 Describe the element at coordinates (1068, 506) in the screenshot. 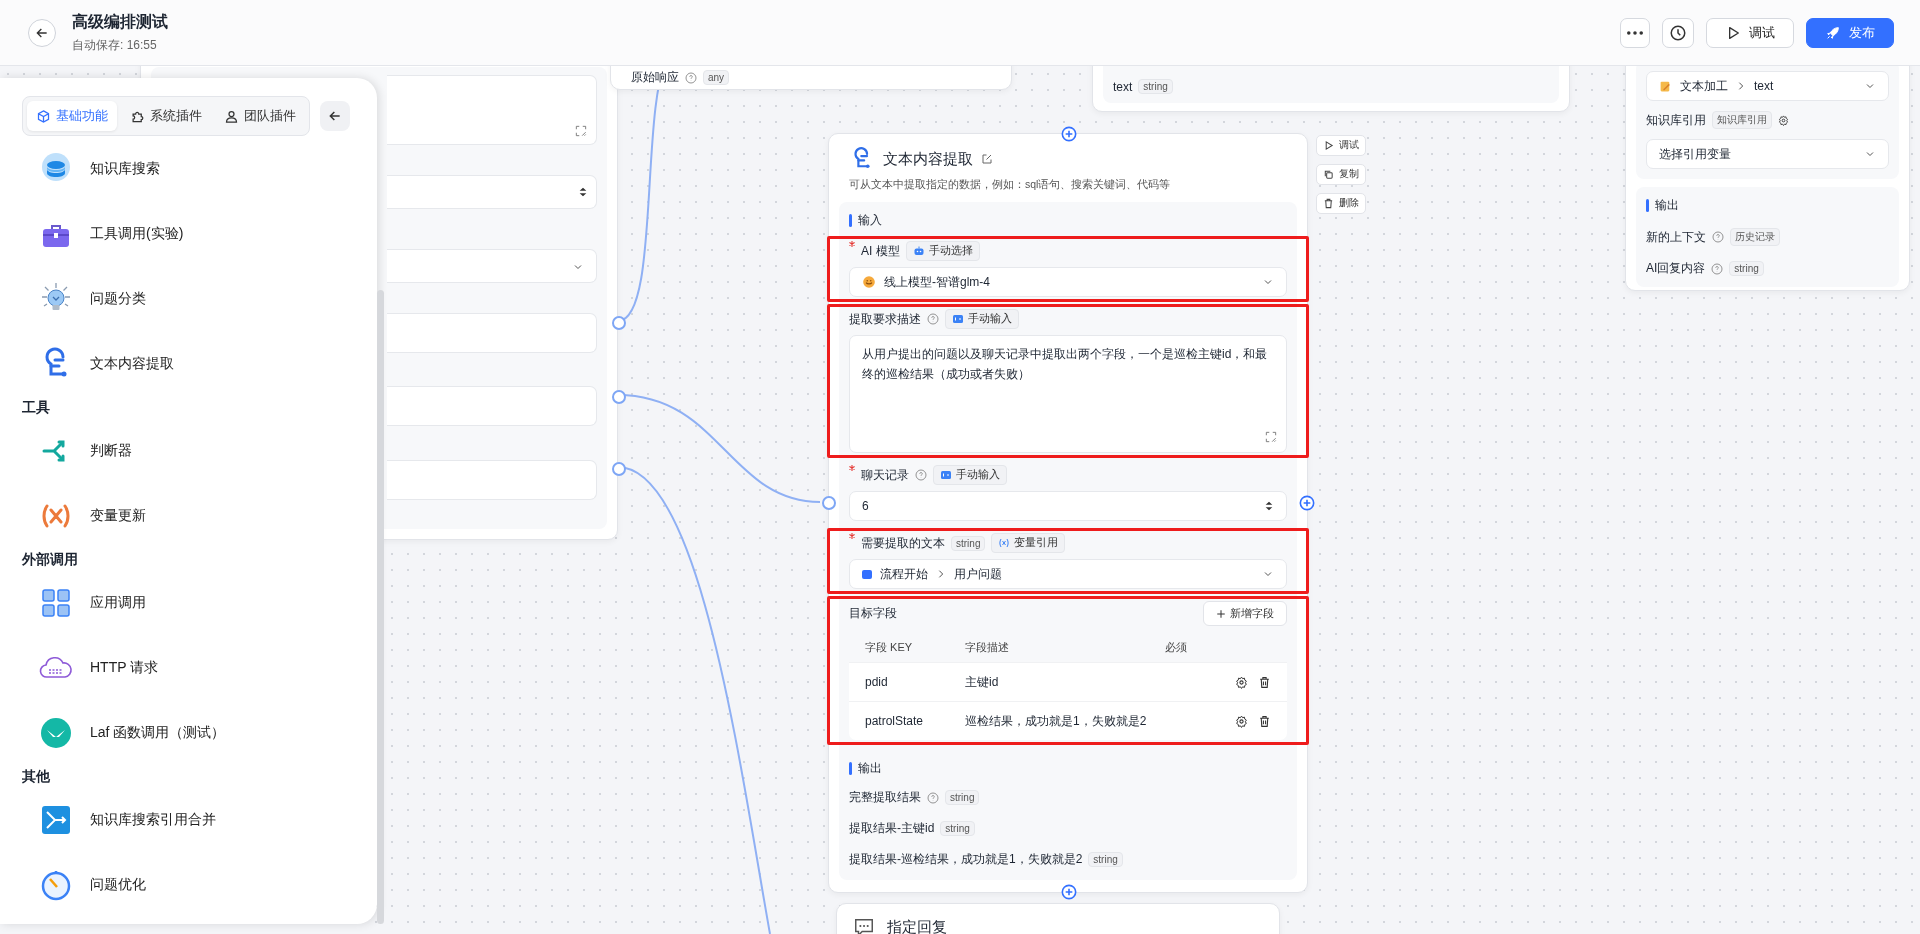

I see `number-input: 6` at that location.